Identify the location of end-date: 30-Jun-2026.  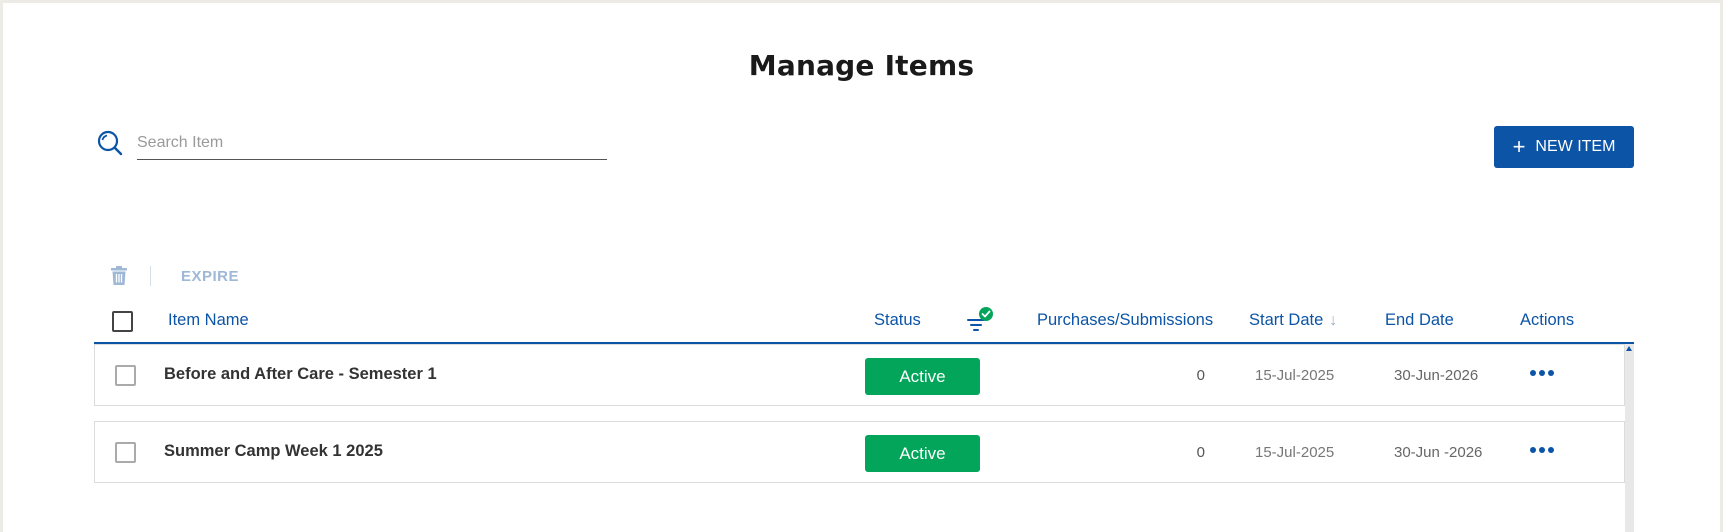
(1436, 375).